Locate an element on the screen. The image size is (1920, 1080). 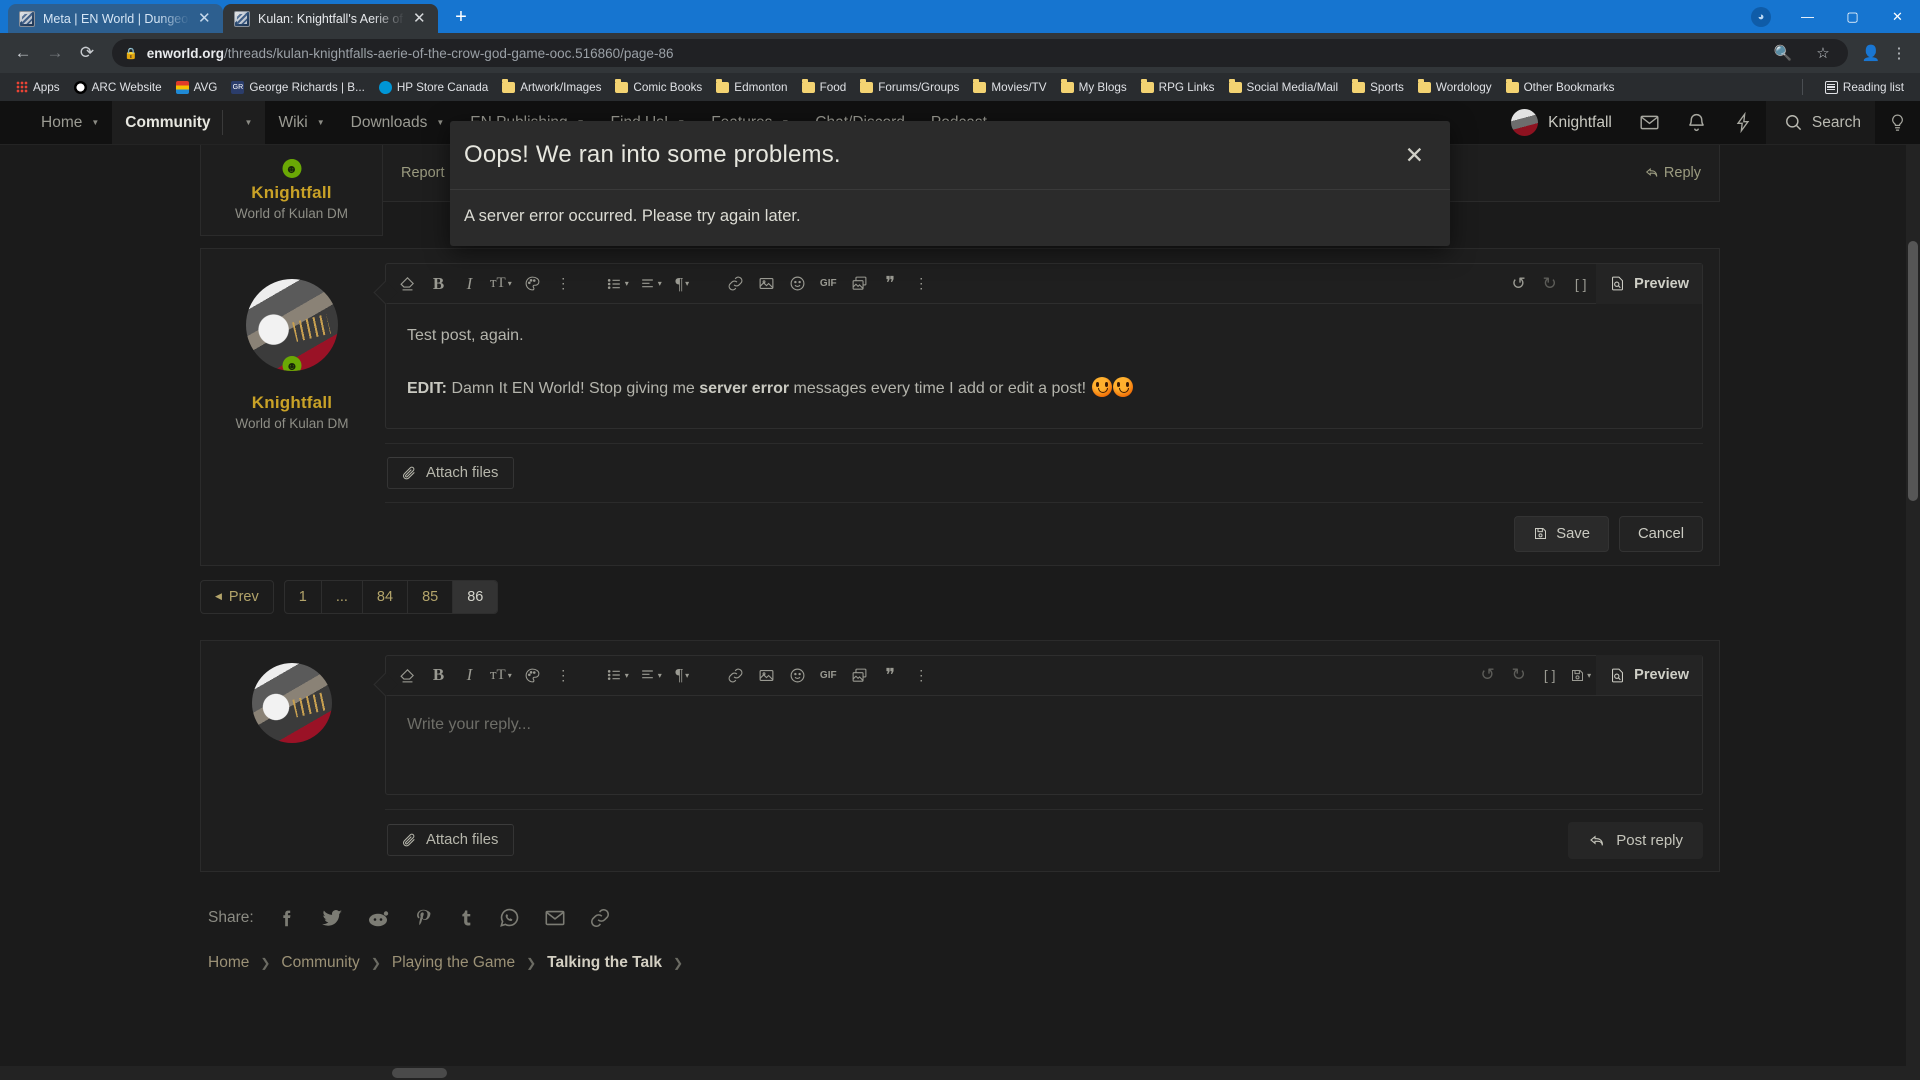
close-window-button: ✕ is located at coordinates (1897, 16).